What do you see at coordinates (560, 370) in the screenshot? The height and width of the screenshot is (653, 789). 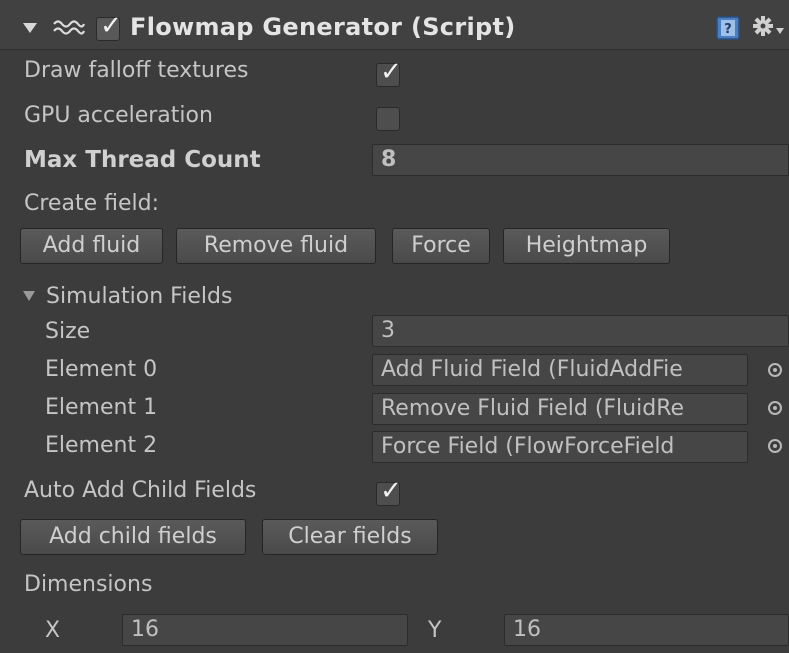 I see `element-0-object-field: Add Fluid Field (FluidAddFie` at bounding box center [560, 370].